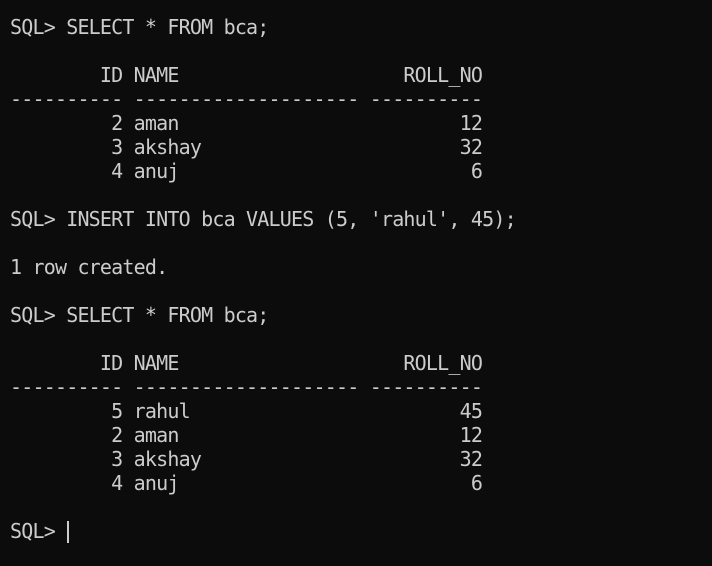 The height and width of the screenshot is (566, 712). Describe the element at coordinates (246, 411) in the screenshot. I see `terminal-line: 5 rahul 45` at that location.